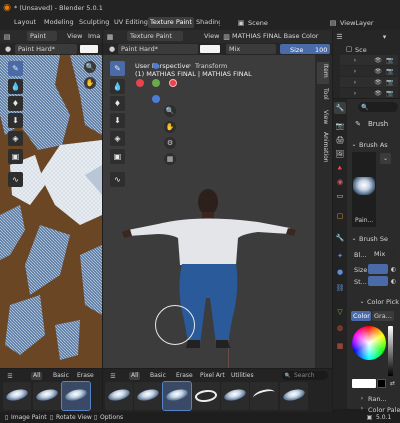 The image size is (400, 423). What do you see at coordinates (378, 269) in the screenshot?
I see `size-slider` at bounding box center [378, 269].